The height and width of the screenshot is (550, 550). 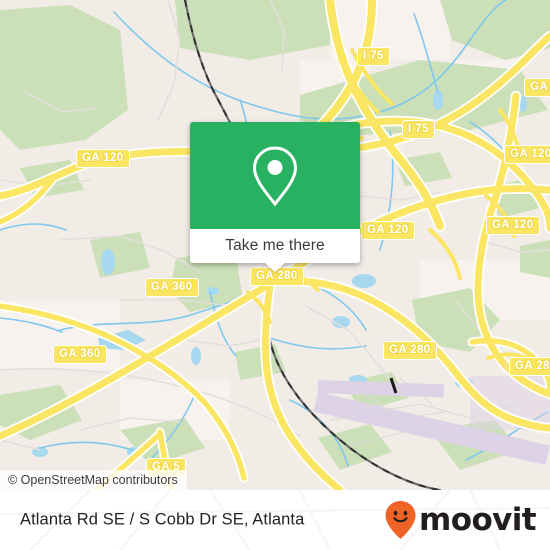 I want to click on location-popup-card: Take me there, so click(x=275, y=197).